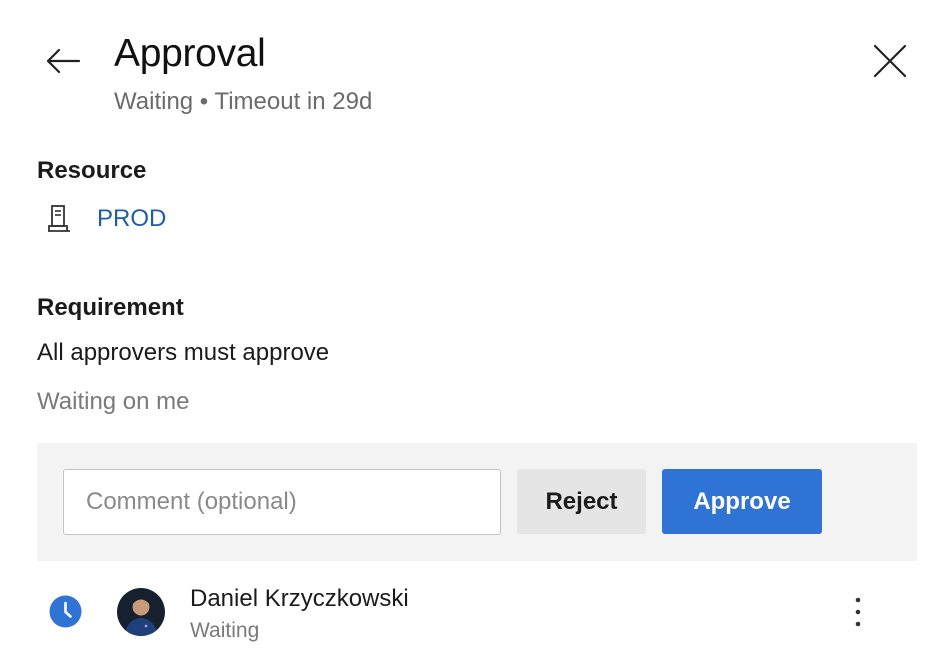 This screenshot has width=947, height=669. What do you see at coordinates (742, 501) in the screenshot?
I see `approve-button: Approve` at bounding box center [742, 501].